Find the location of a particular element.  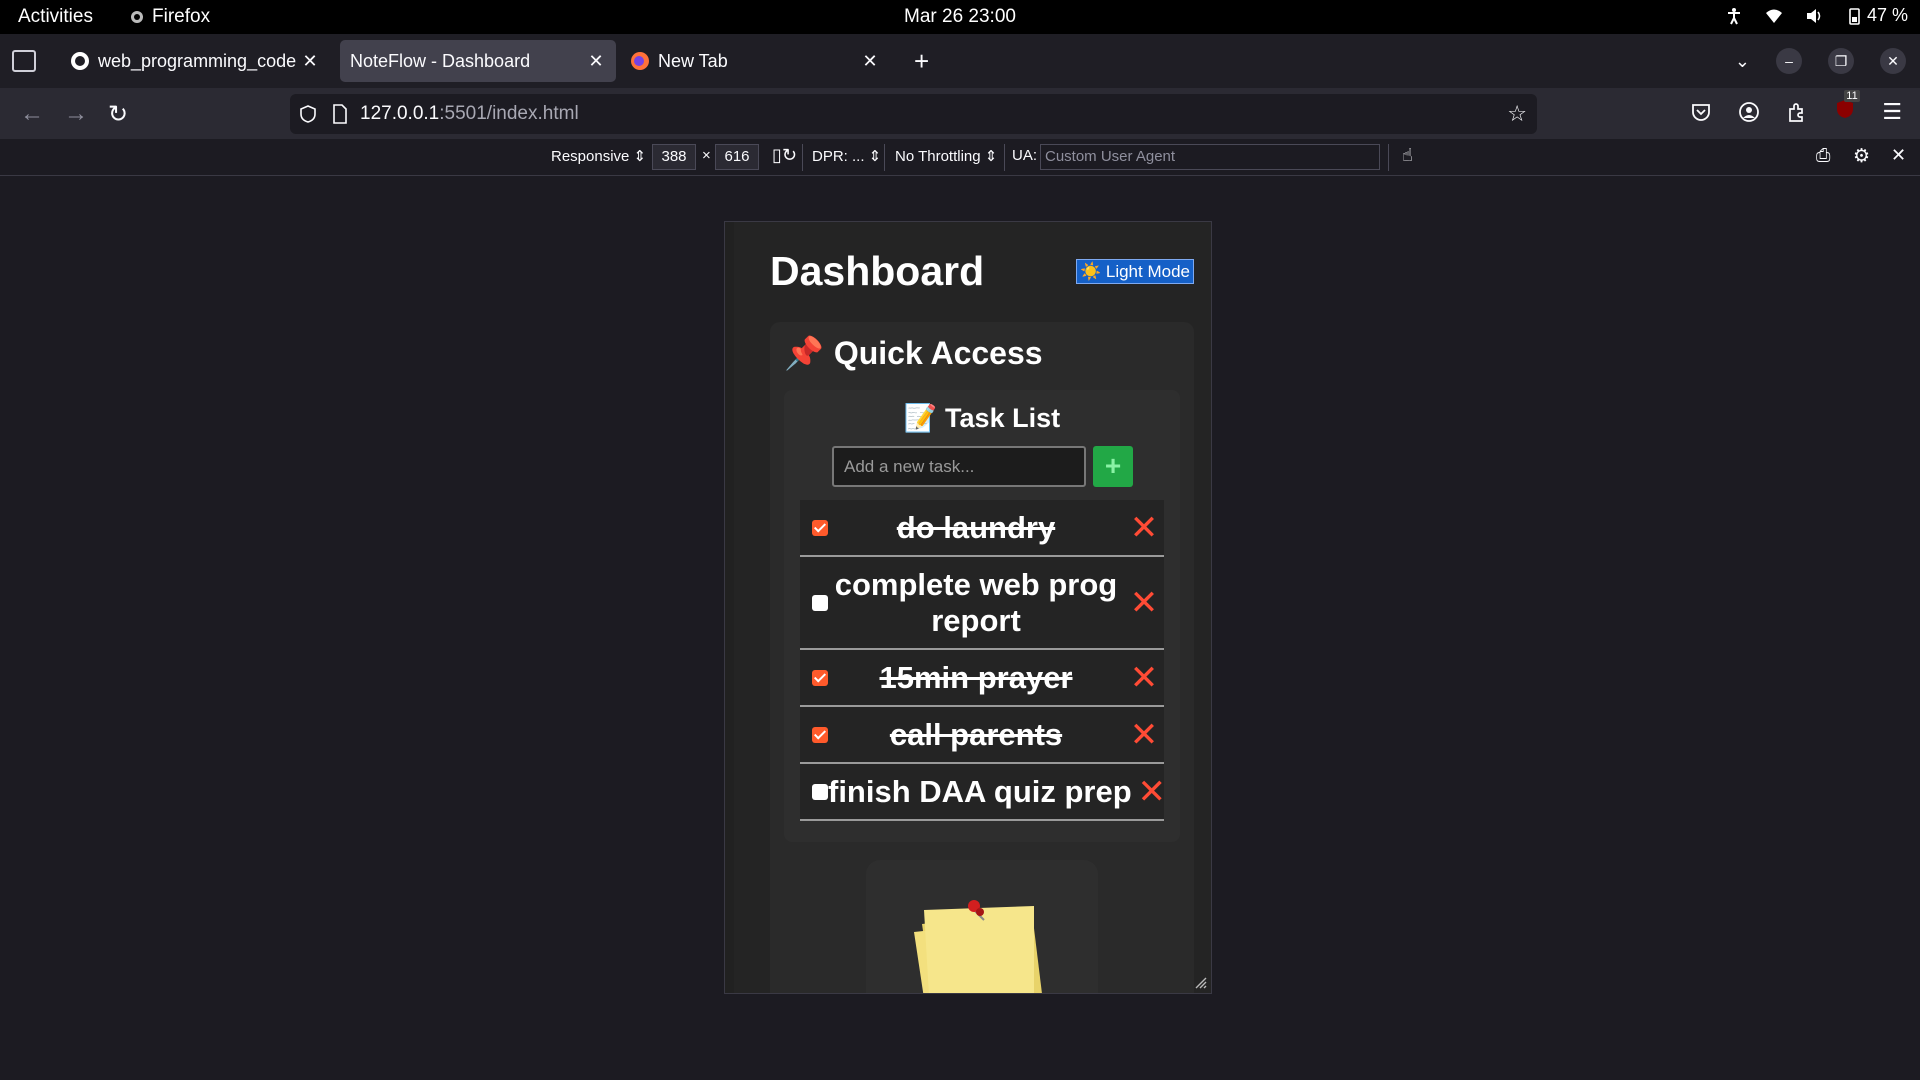

task-row: call parents ✕ is located at coordinates (982, 735).